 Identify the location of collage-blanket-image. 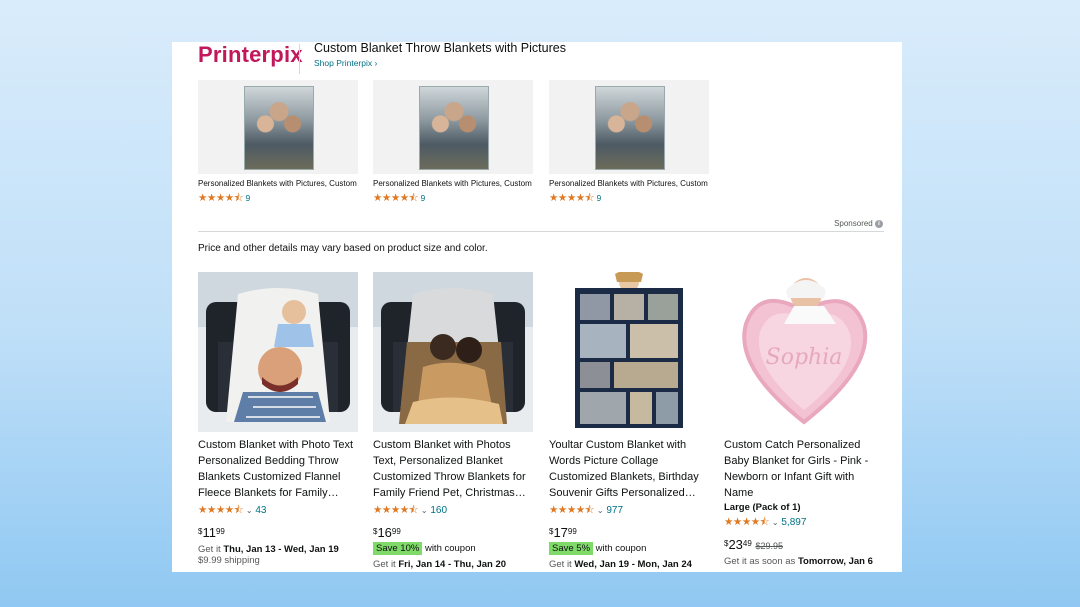
(629, 350).